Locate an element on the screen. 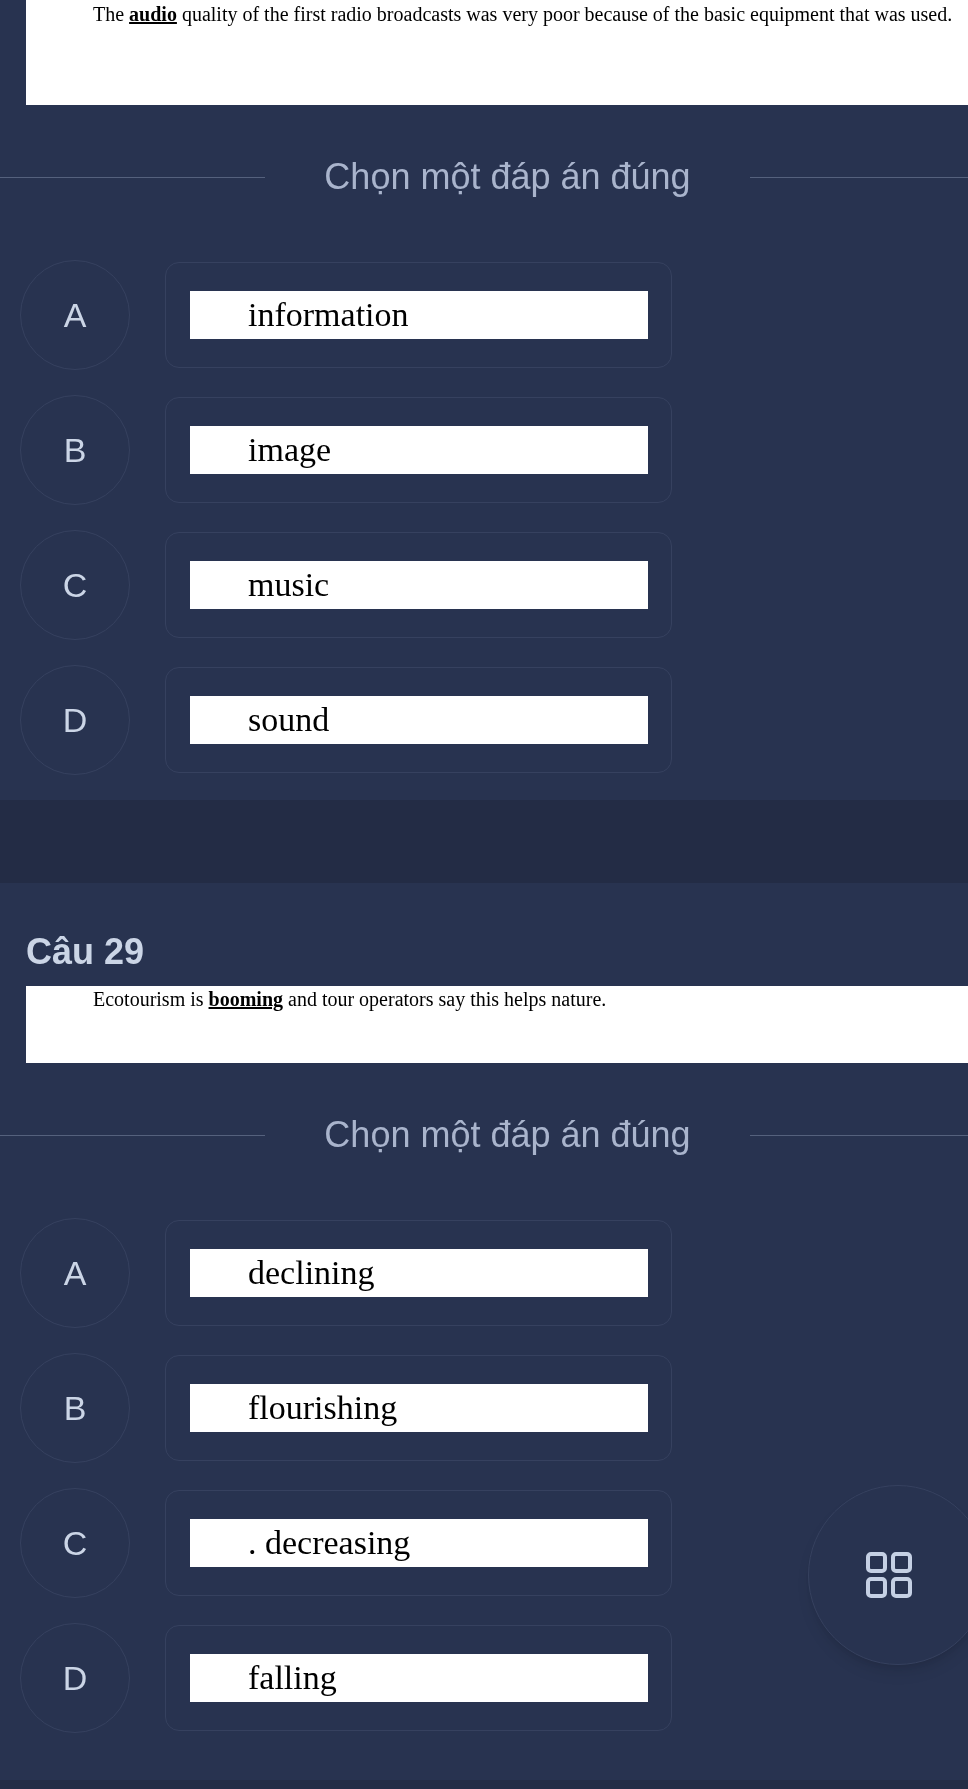 This screenshot has height=1789, width=968. option-text: sound is located at coordinates (419, 720).